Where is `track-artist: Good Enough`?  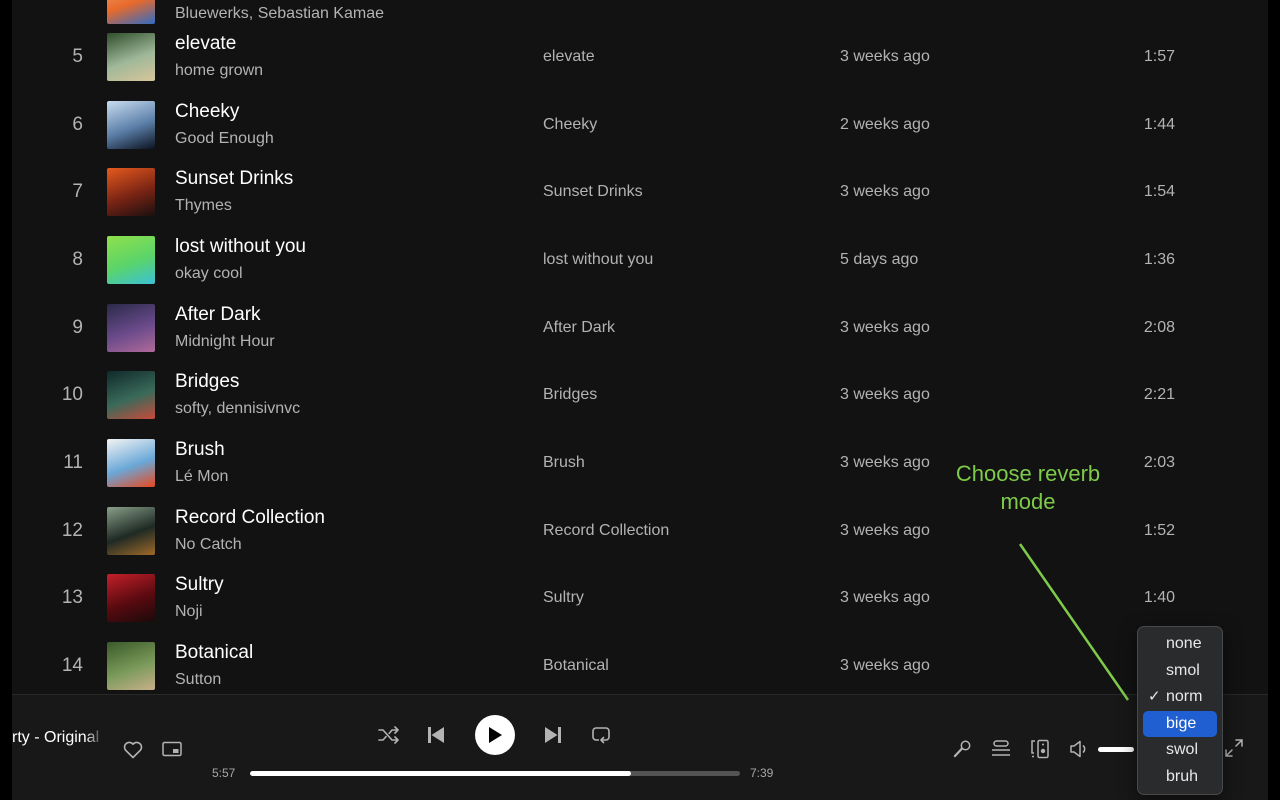 track-artist: Good Enough is located at coordinates (224, 139).